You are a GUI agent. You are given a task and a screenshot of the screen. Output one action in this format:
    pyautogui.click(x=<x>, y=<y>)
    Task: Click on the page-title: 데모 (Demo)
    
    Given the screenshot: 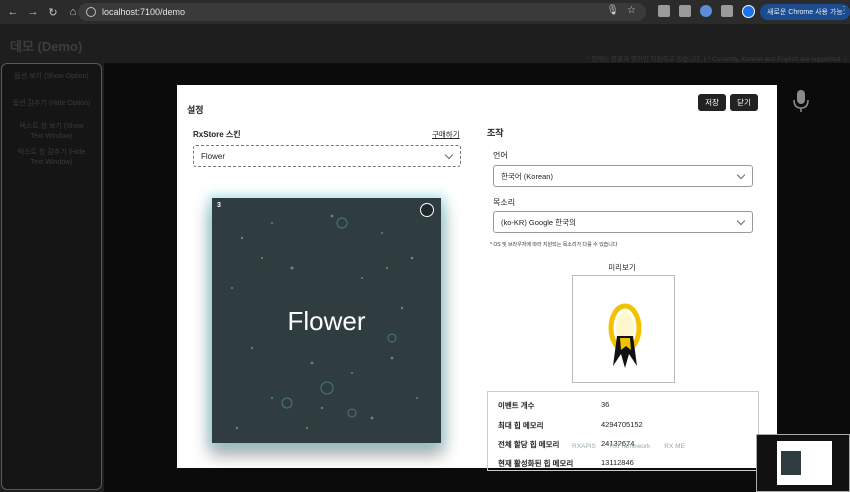 What is the action you would take?
    pyautogui.click(x=46, y=46)
    